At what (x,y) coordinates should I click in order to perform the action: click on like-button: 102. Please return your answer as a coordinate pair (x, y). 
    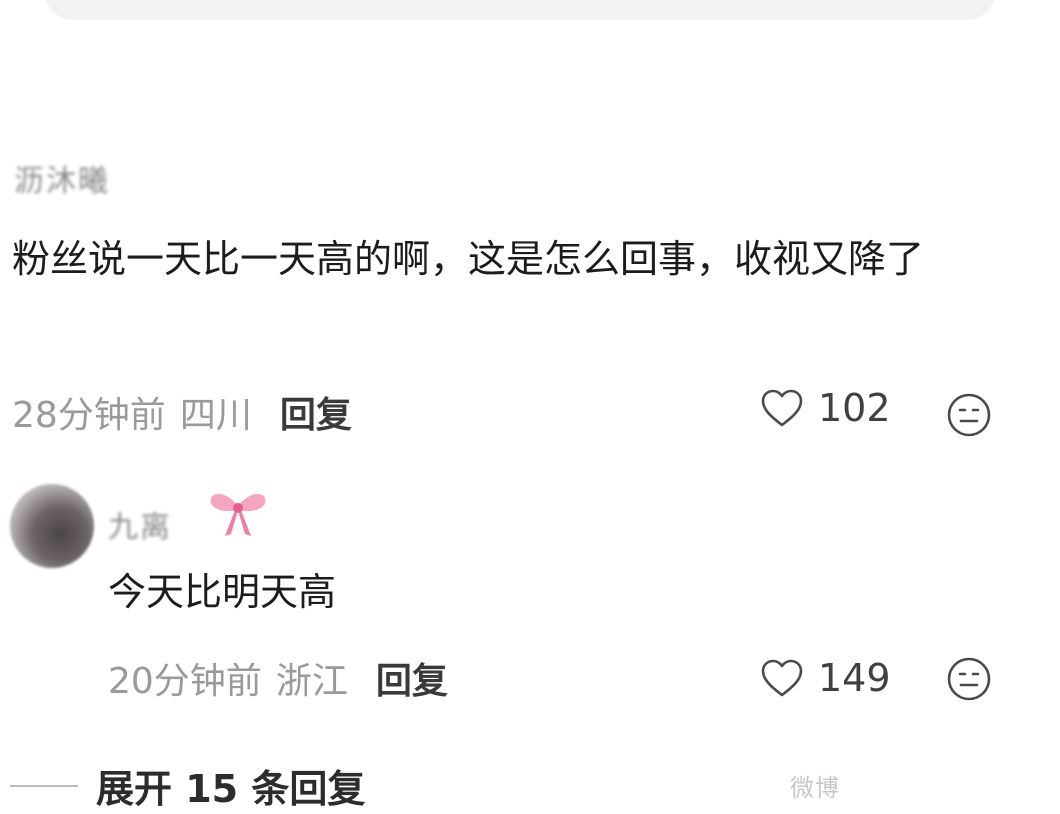
    Looking at the image, I should click on (825, 408).